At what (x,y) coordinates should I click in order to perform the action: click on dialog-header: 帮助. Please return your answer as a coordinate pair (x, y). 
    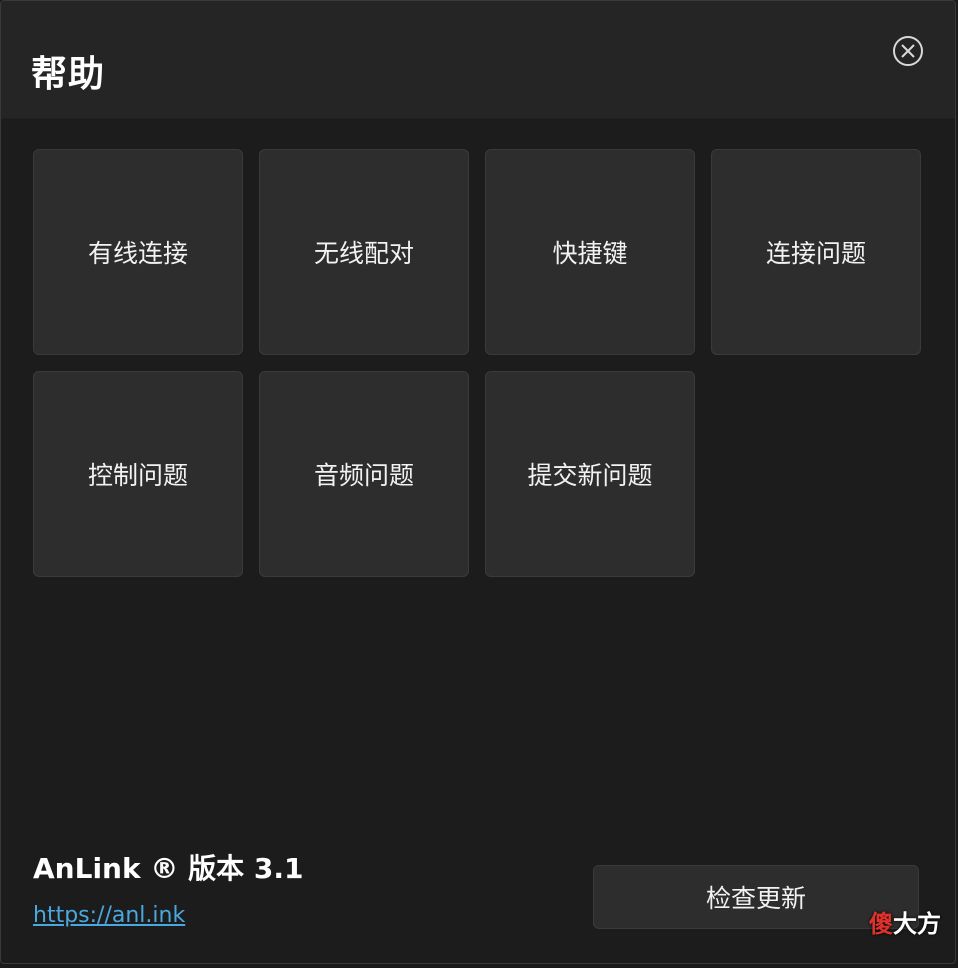
    Looking at the image, I should click on (478, 60).